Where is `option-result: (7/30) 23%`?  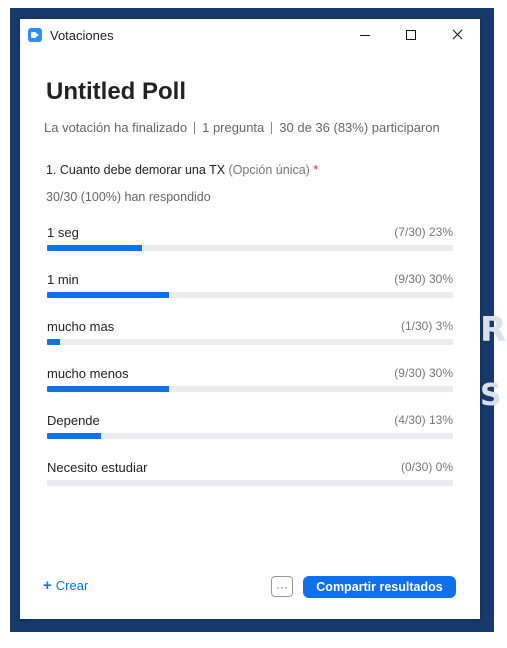
option-result: (7/30) 23% is located at coordinates (423, 232).